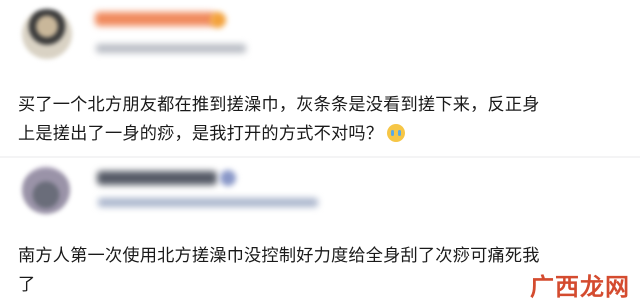 This screenshot has width=640, height=306. I want to click on comment-line: 上是搓出了一身的痧，是我打开的方式不对吗？, so click(201, 134).